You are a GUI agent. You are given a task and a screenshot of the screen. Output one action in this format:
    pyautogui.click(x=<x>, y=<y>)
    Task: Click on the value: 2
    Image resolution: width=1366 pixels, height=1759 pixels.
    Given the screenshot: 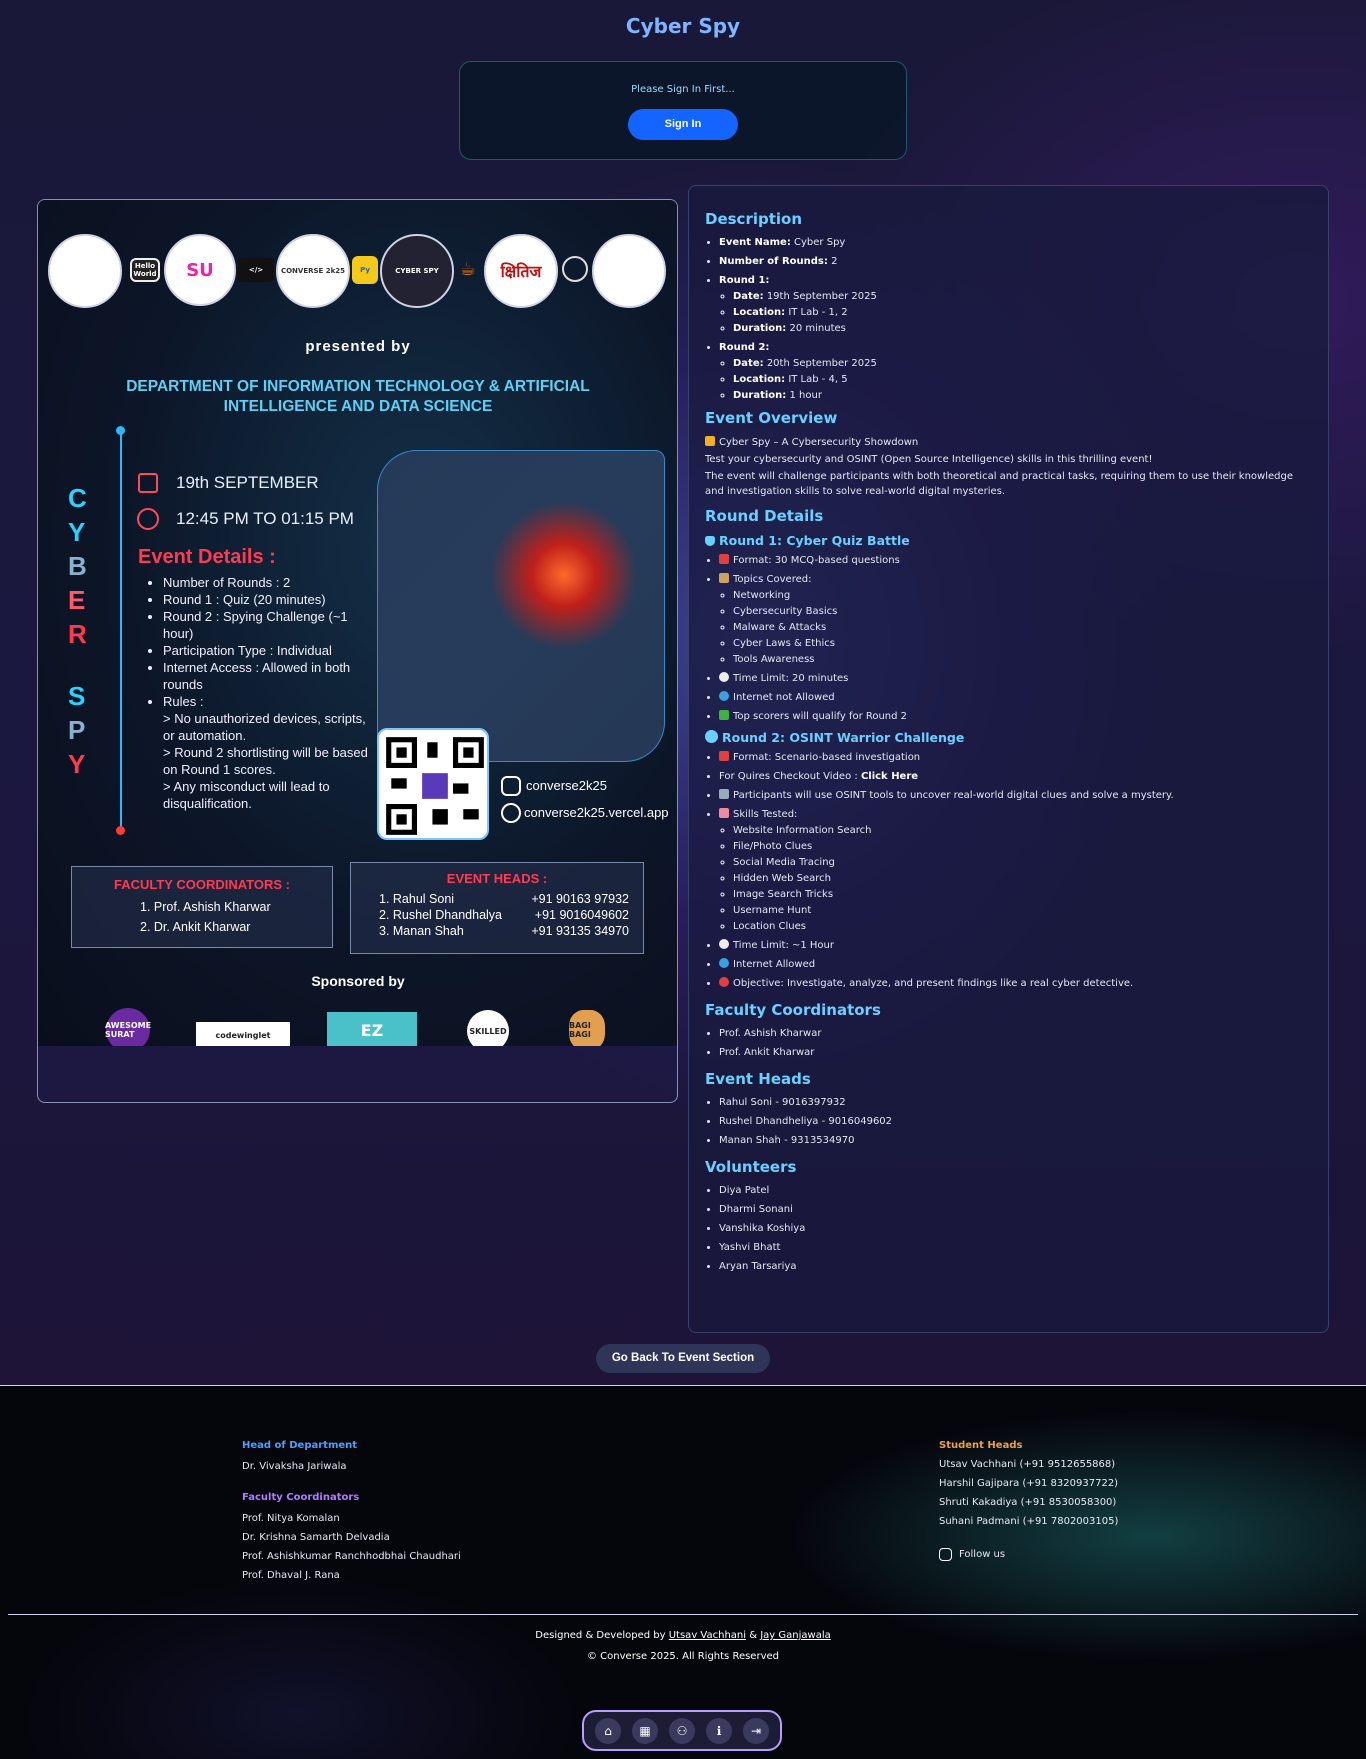 What is the action you would take?
    pyautogui.click(x=834, y=261)
    